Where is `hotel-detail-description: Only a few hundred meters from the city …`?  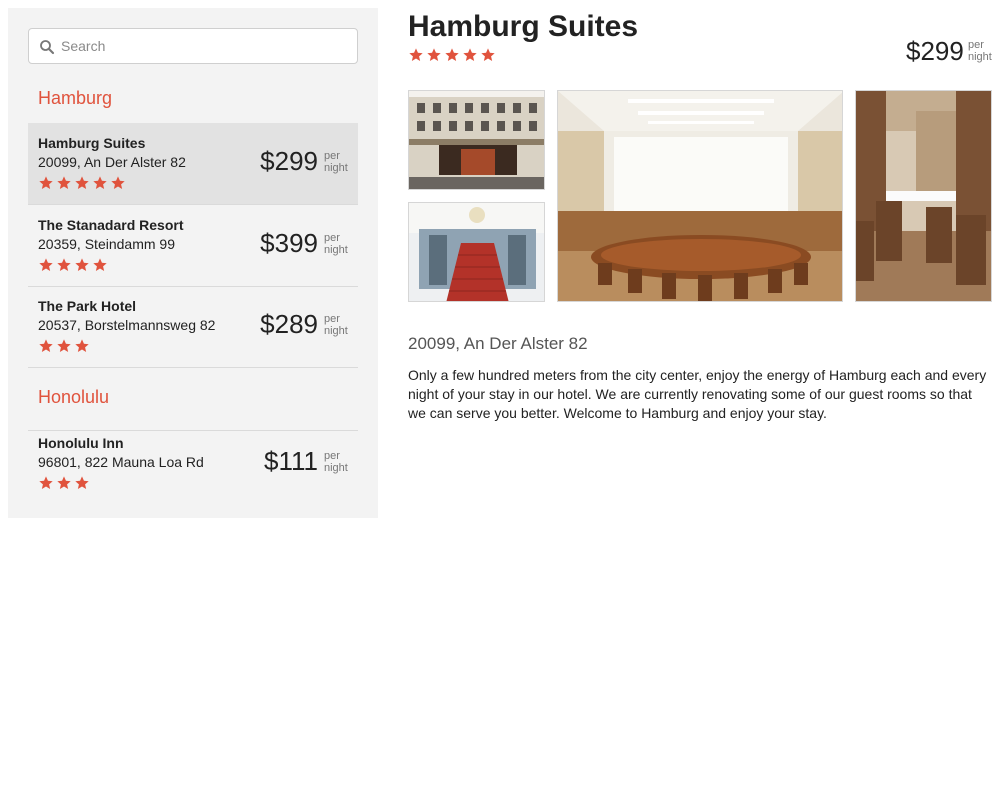
hotel-detail-description: Only a few hundred meters from the city … is located at coordinates (697, 394).